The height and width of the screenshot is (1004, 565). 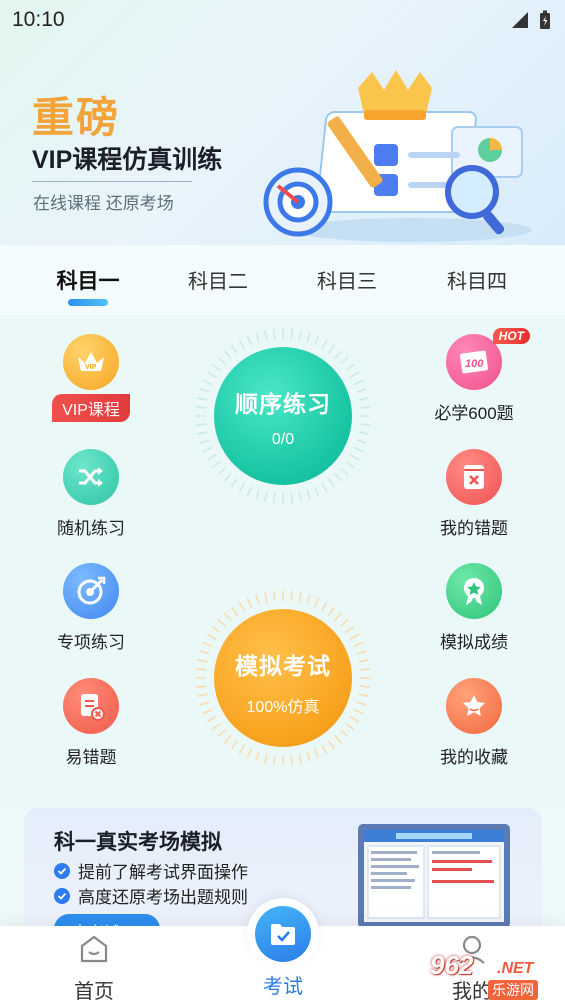 I want to click on vip-course-label: VIP课程, so click(x=91, y=408).